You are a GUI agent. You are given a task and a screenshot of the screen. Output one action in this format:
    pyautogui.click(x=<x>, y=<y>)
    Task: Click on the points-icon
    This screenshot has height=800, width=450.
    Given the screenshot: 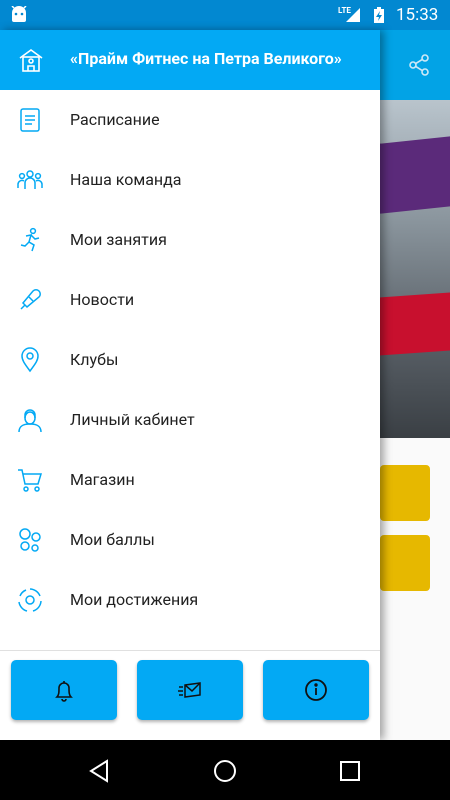 What is the action you would take?
    pyautogui.click(x=30, y=540)
    